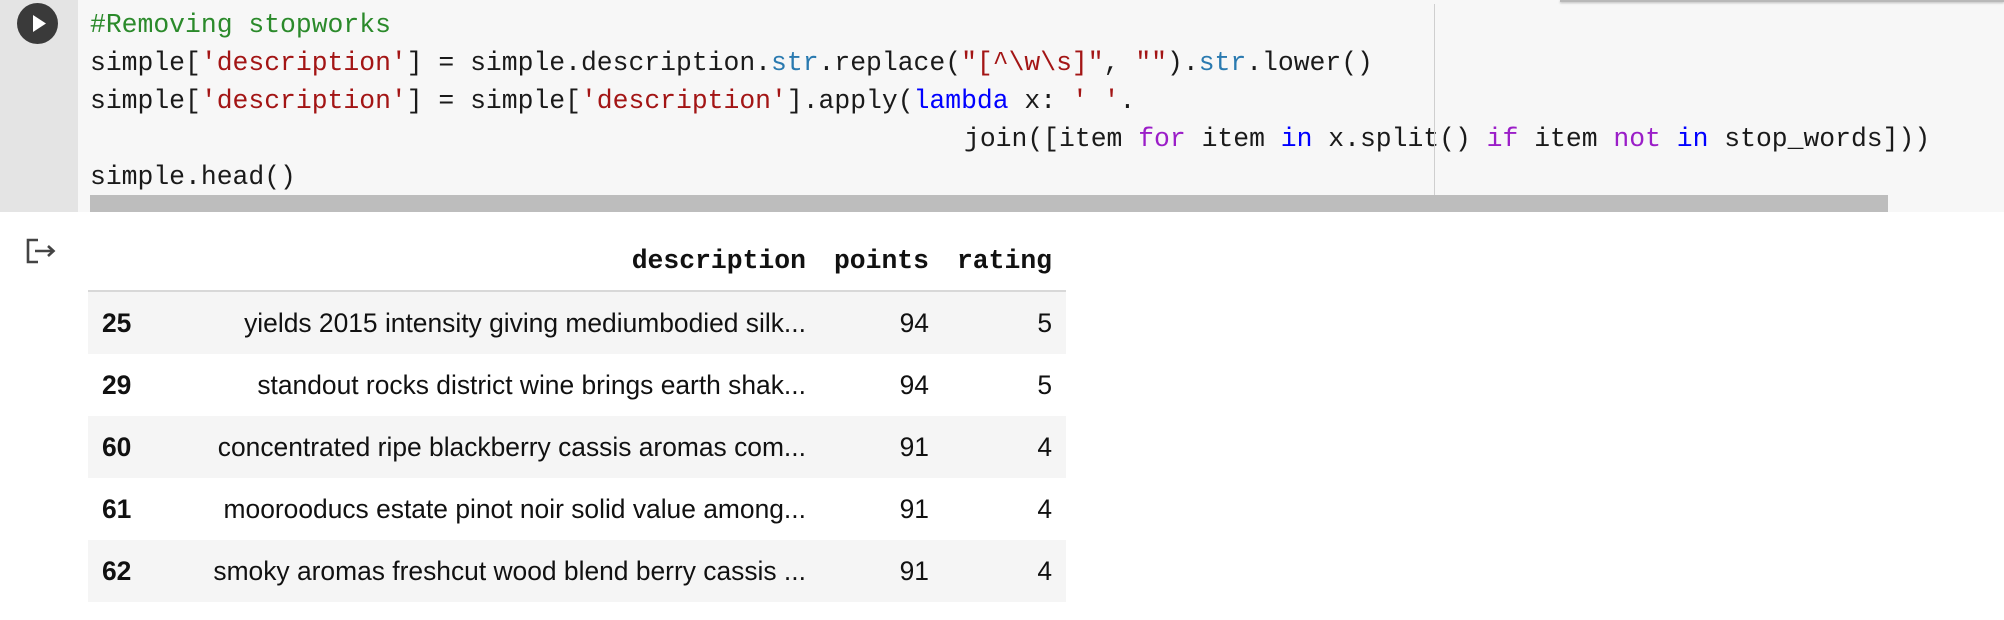  Describe the element at coordinates (989, 203) in the screenshot. I see `horizontal-scrollbar` at that location.